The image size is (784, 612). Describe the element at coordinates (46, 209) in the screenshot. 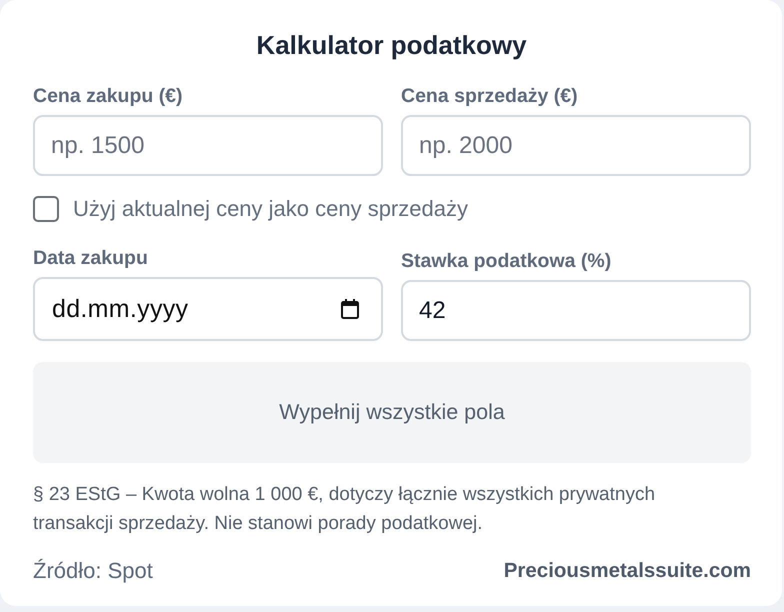

I see `checkbox` at that location.